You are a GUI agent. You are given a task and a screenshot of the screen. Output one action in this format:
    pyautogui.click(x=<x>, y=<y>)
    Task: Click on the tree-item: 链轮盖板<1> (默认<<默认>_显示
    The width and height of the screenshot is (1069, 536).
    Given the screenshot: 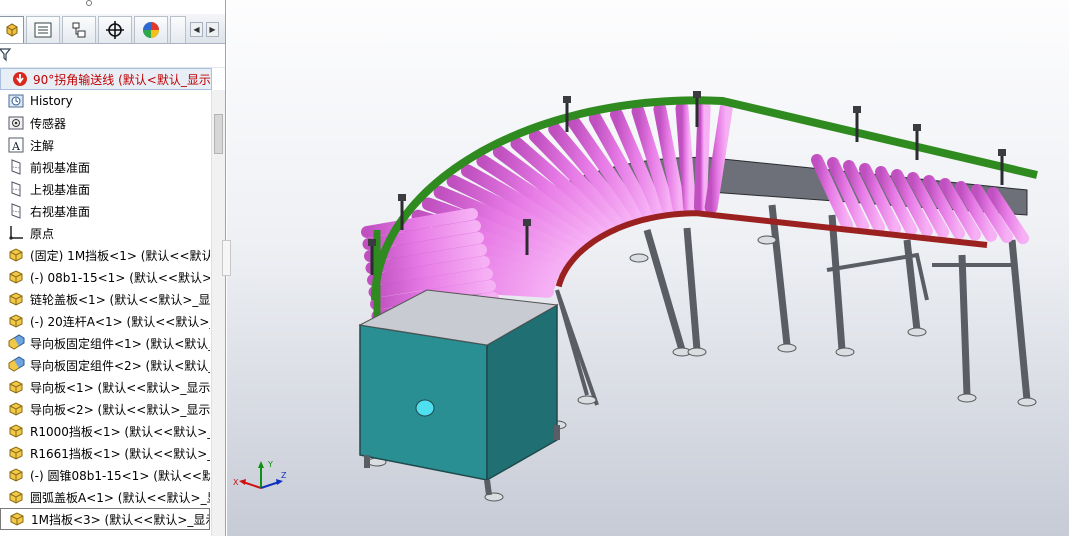 What is the action you would take?
    pyautogui.click(x=105, y=299)
    